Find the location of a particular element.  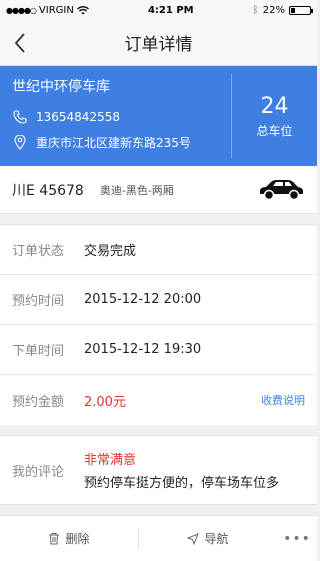

page-title: 订单详情 is located at coordinates (158, 45).